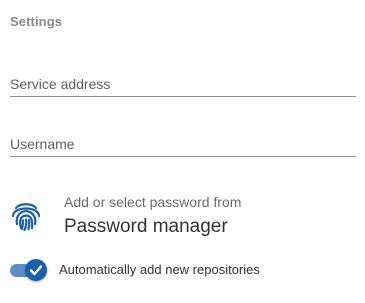 Image resolution: width=365 pixels, height=303 pixels. I want to click on toggle-knob, so click(36, 270).